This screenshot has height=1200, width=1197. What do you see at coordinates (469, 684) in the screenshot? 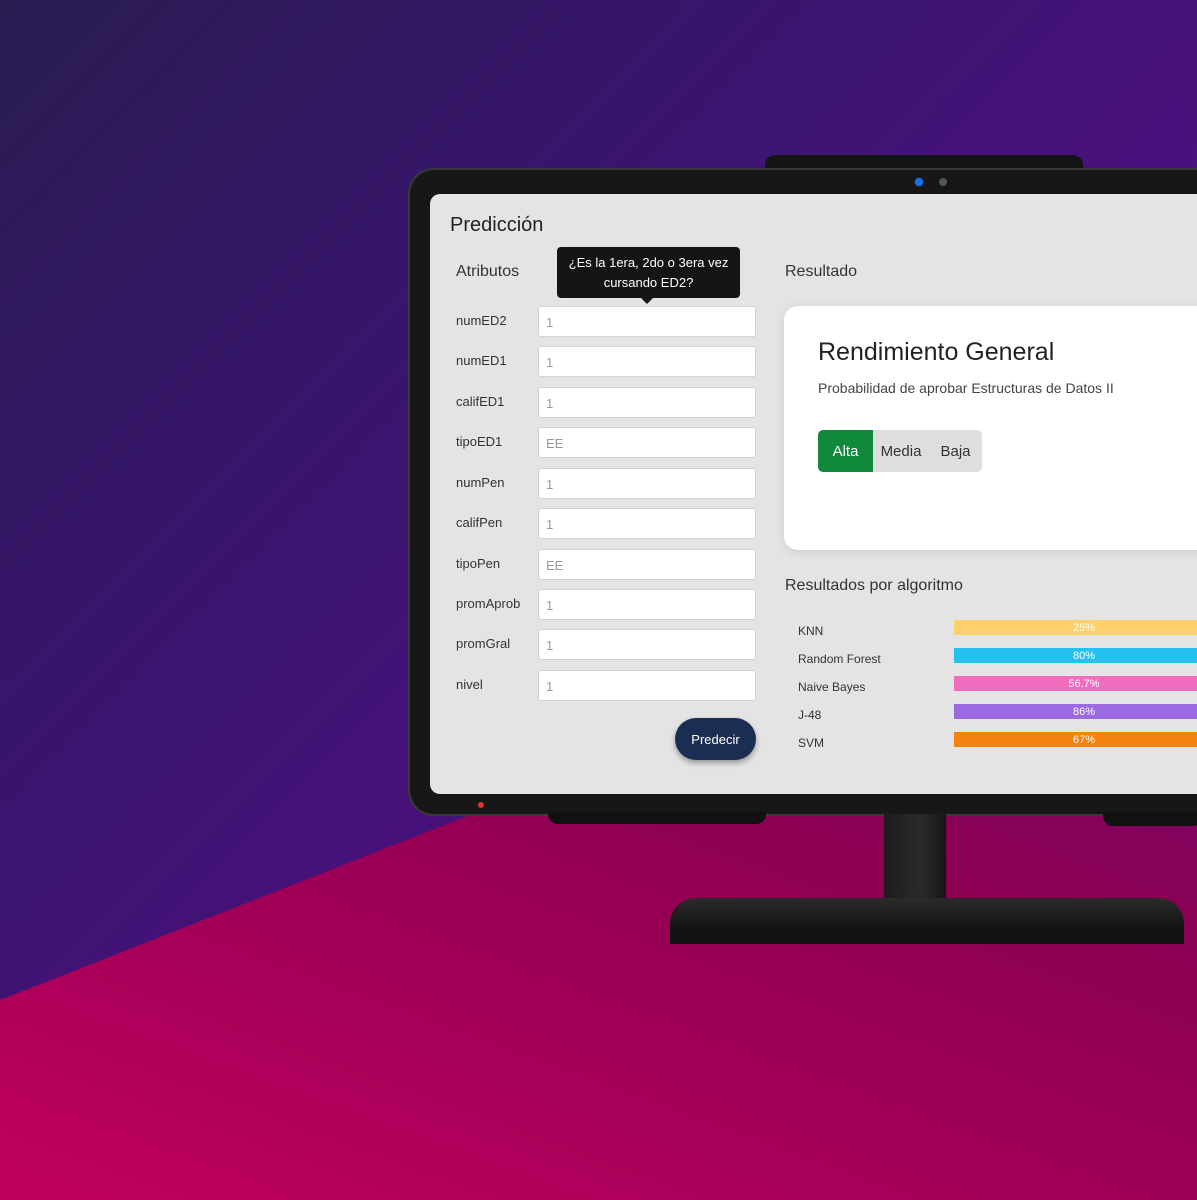
I see `field-label-nivel: nivel` at bounding box center [469, 684].